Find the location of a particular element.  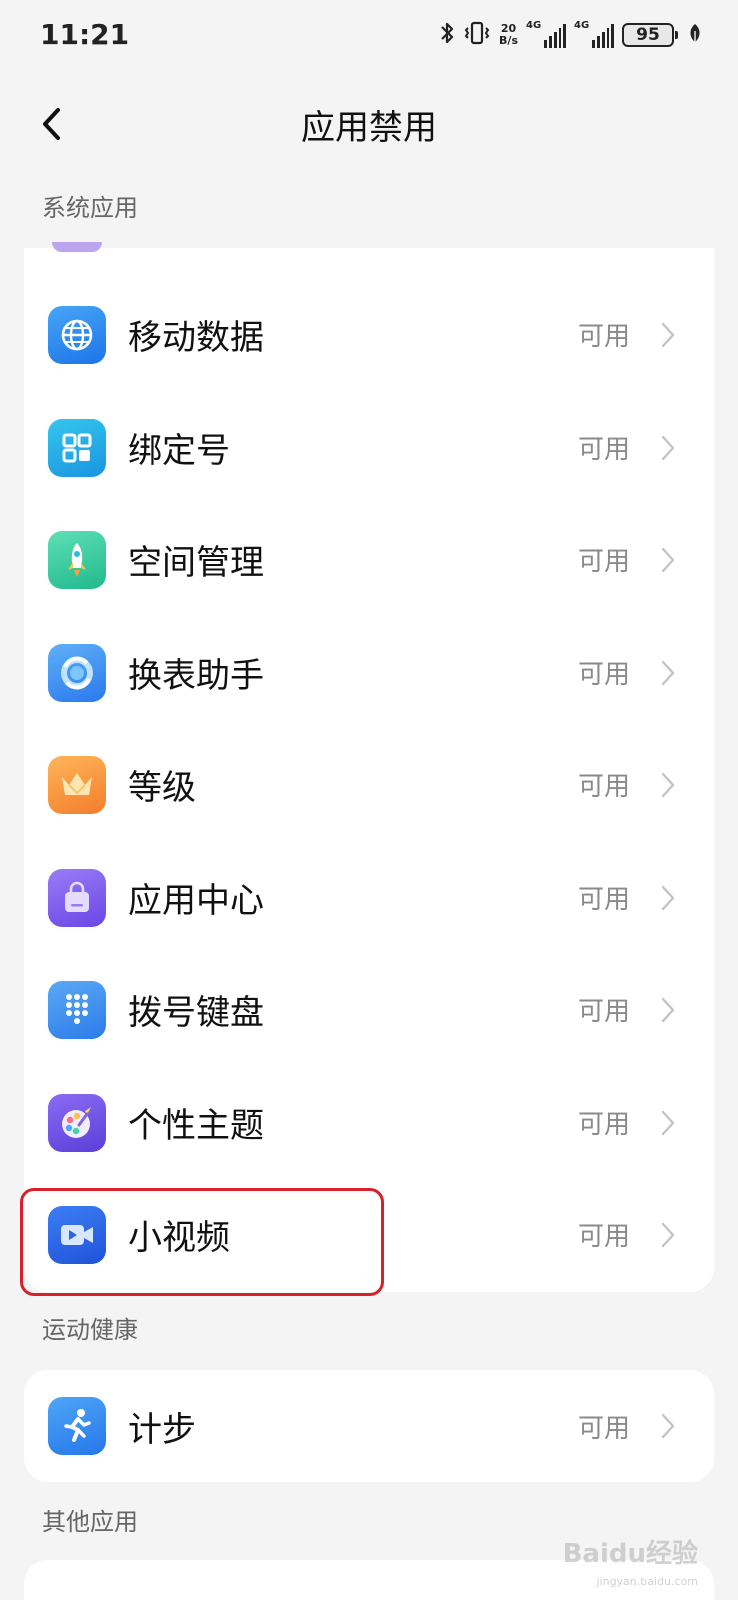

network-speed: 20 B/s is located at coordinates (508, 35).